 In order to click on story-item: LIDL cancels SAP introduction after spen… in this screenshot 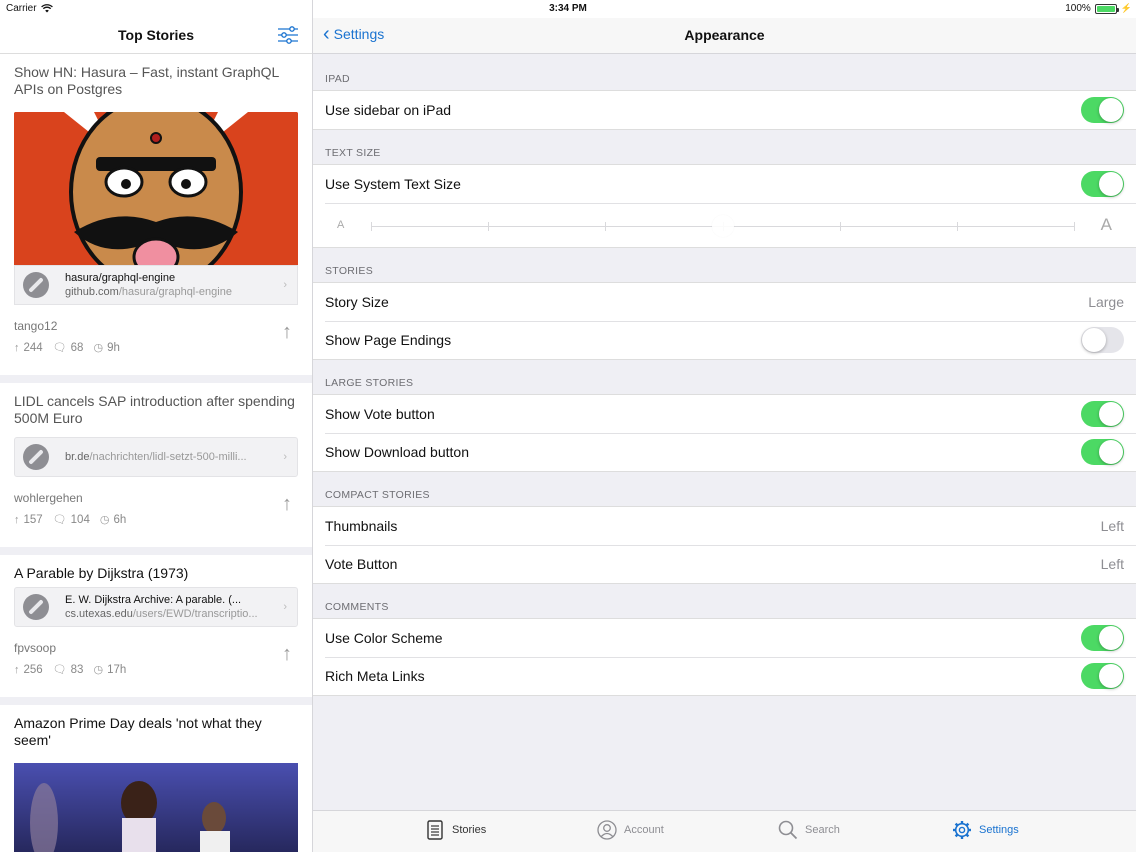, I will do `click(156, 465)`.